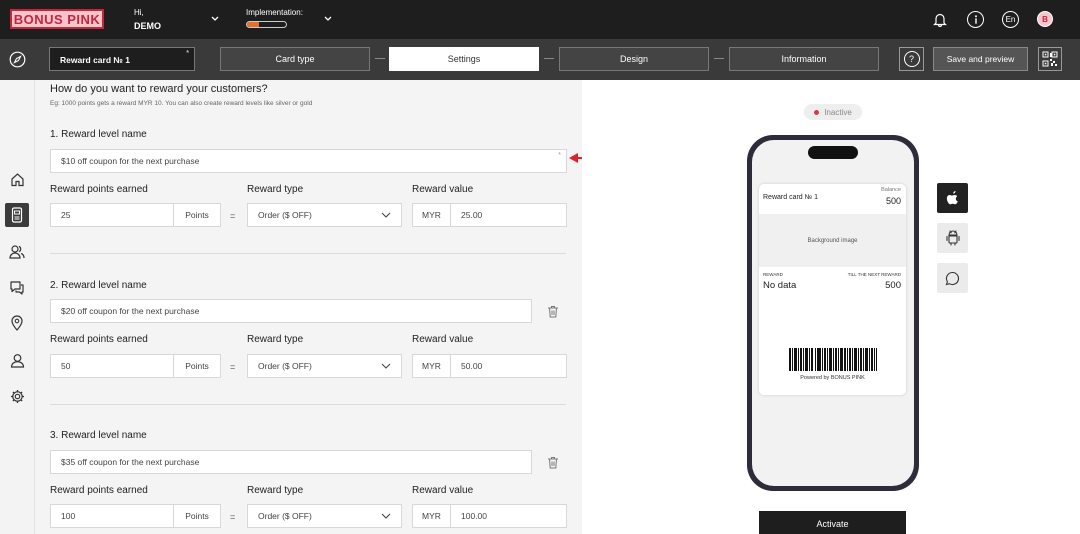 Image resolution: width=1080 pixels, height=534 pixels. I want to click on level-3-currency: MYR, so click(431, 516).